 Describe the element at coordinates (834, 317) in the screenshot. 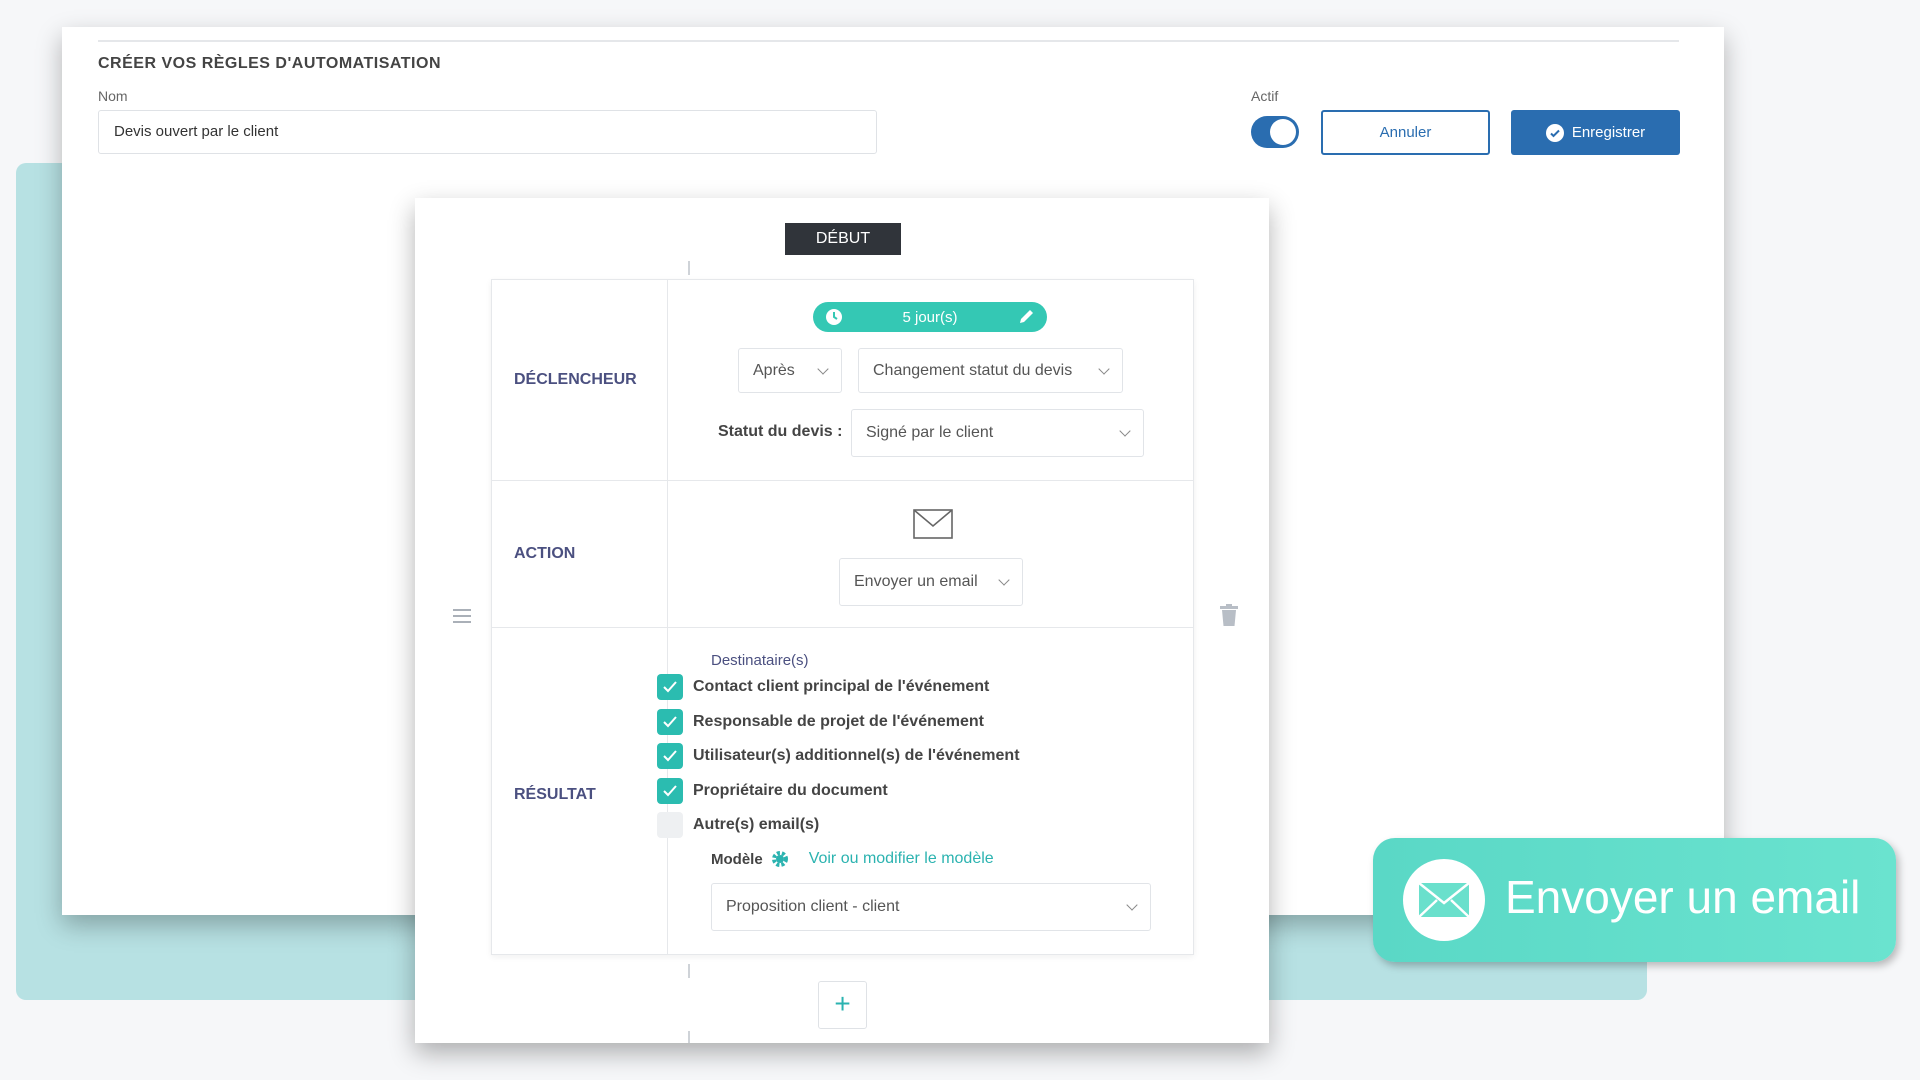

I see `clock-icon` at that location.